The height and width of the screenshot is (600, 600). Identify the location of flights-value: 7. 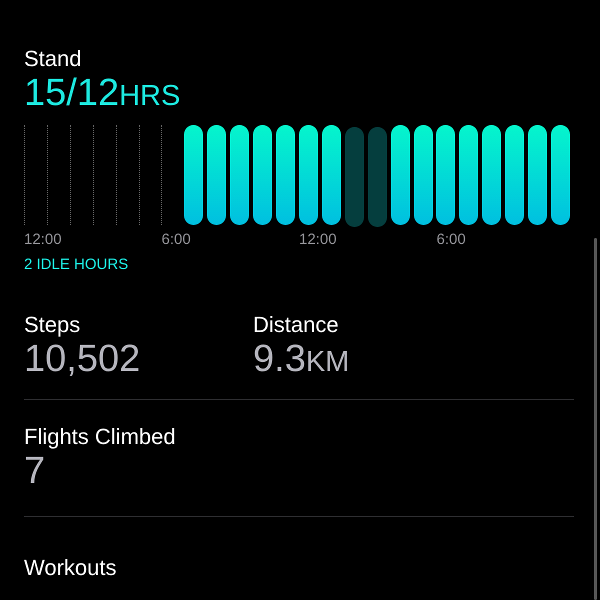
(35, 471).